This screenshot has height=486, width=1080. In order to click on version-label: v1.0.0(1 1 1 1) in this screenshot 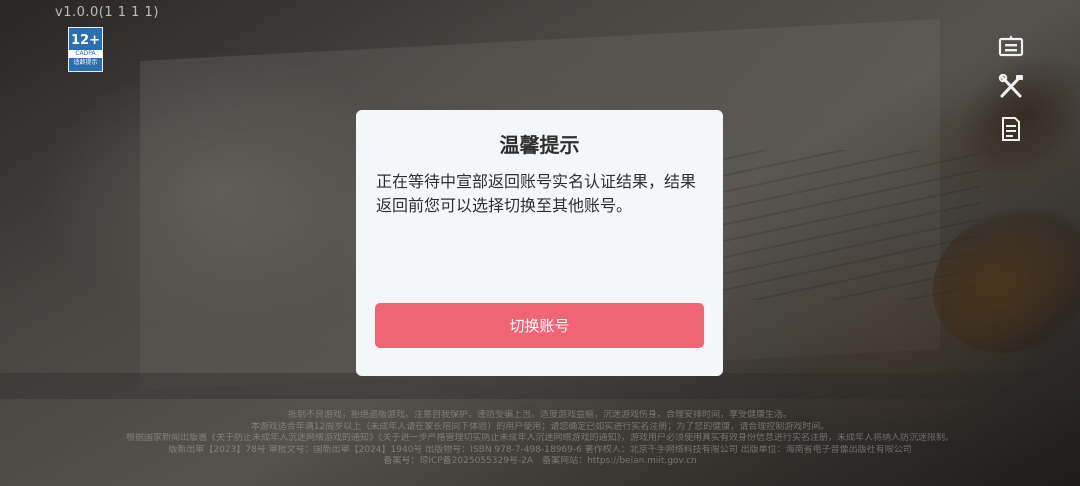, I will do `click(107, 12)`.